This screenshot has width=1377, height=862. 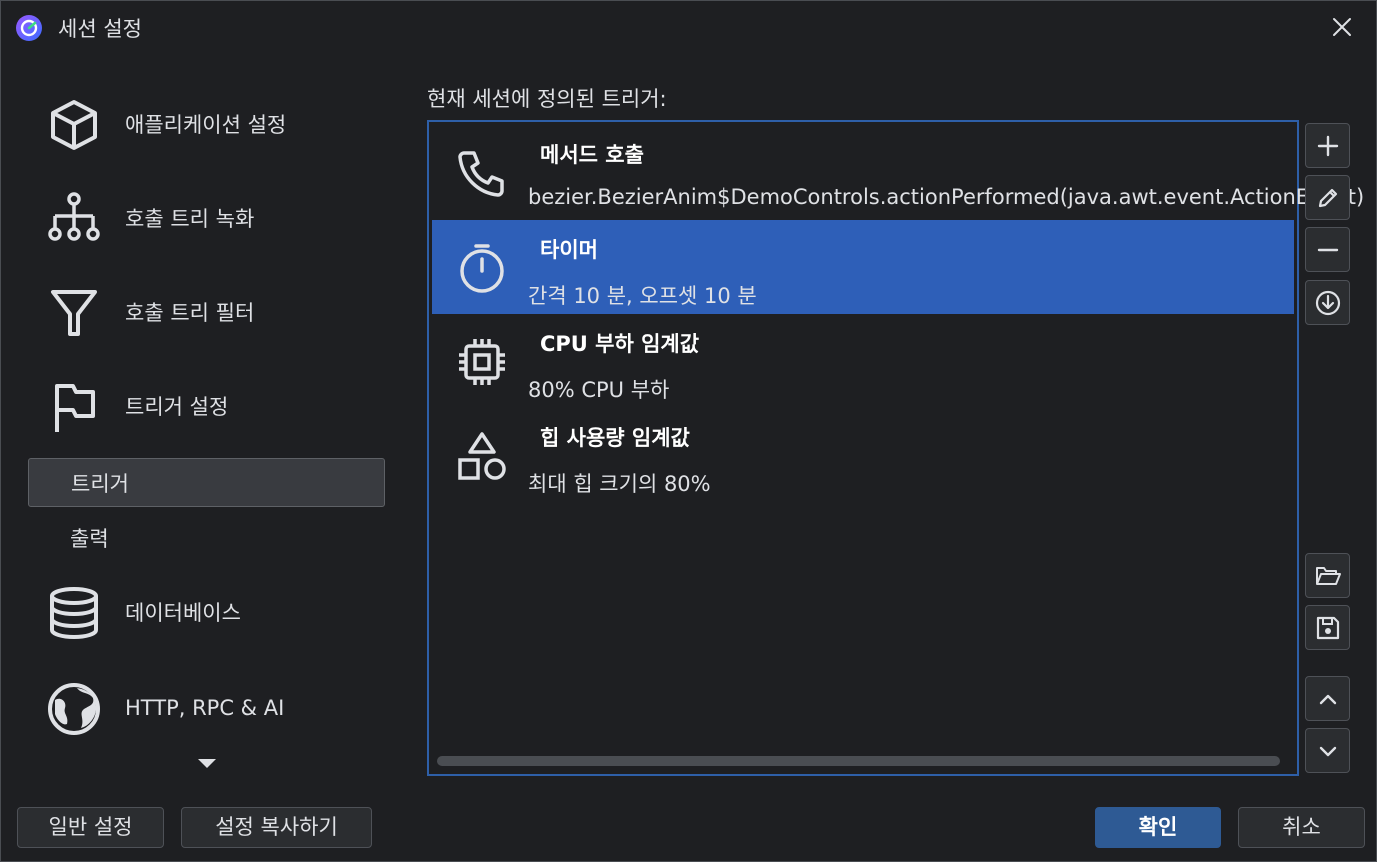 What do you see at coordinates (569, 250) in the screenshot?
I see `trigger-title: 타이머` at bounding box center [569, 250].